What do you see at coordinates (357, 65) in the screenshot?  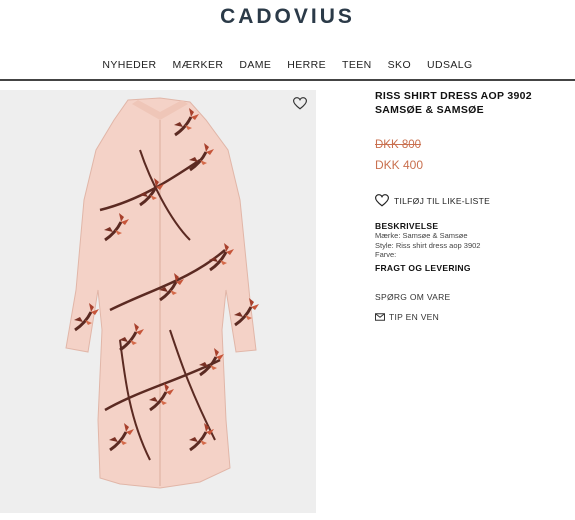 I see `nav-item-teen: TEEN` at bounding box center [357, 65].